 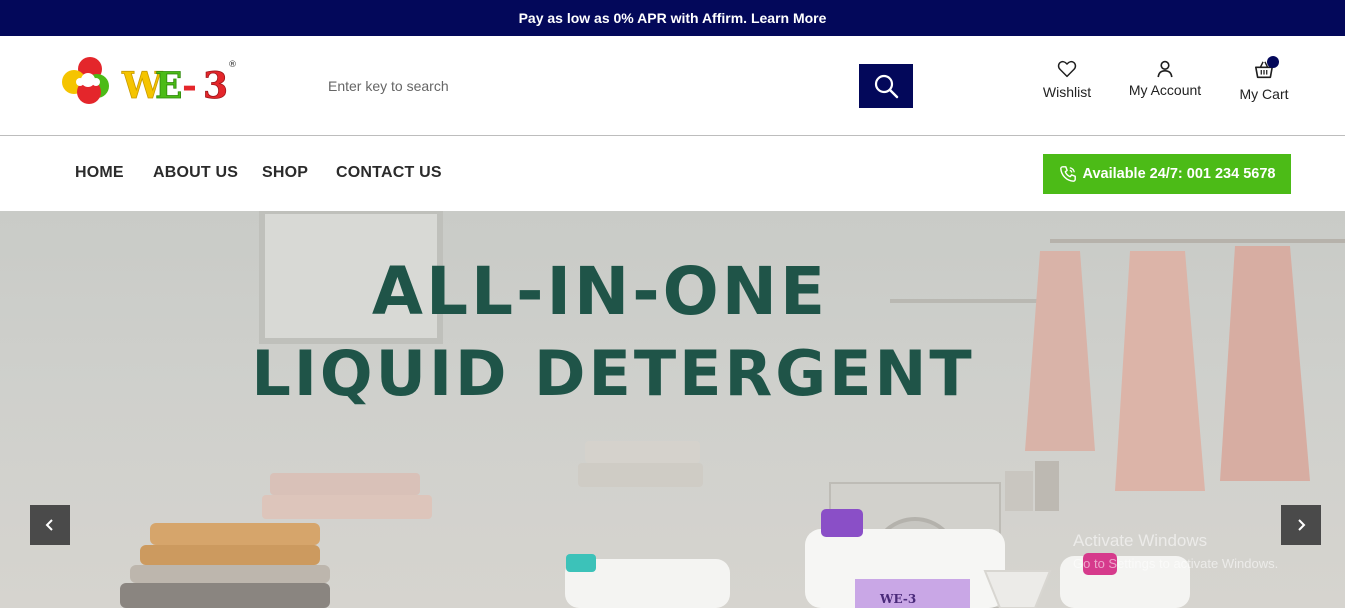 What do you see at coordinates (897, 599) in the screenshot?
I see `bottle-label: WE-3` at bounding box center [897, 599].